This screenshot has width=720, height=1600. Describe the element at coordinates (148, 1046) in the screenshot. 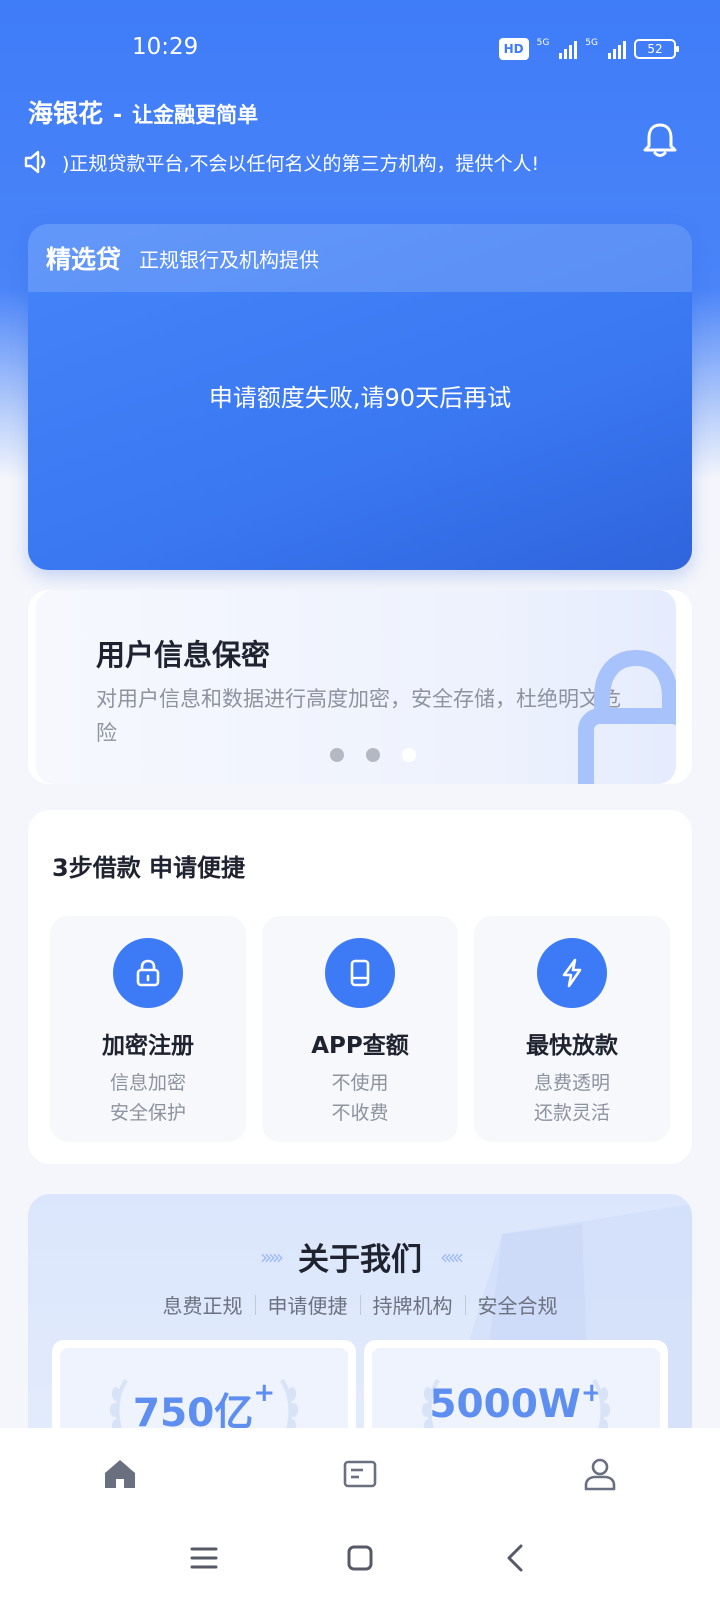

I see `step-title: 加密注册` at that location.